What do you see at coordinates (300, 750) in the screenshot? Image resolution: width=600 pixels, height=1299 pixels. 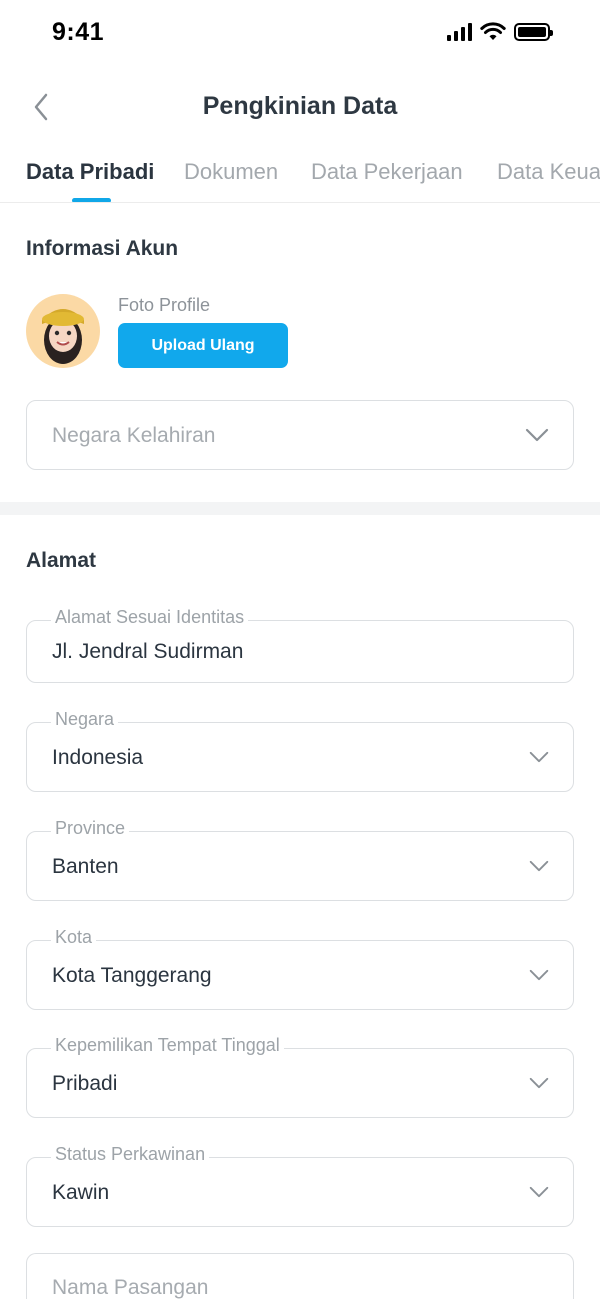 I see `negara-select: Negara Indonesia` at bounding box center [300, 750].